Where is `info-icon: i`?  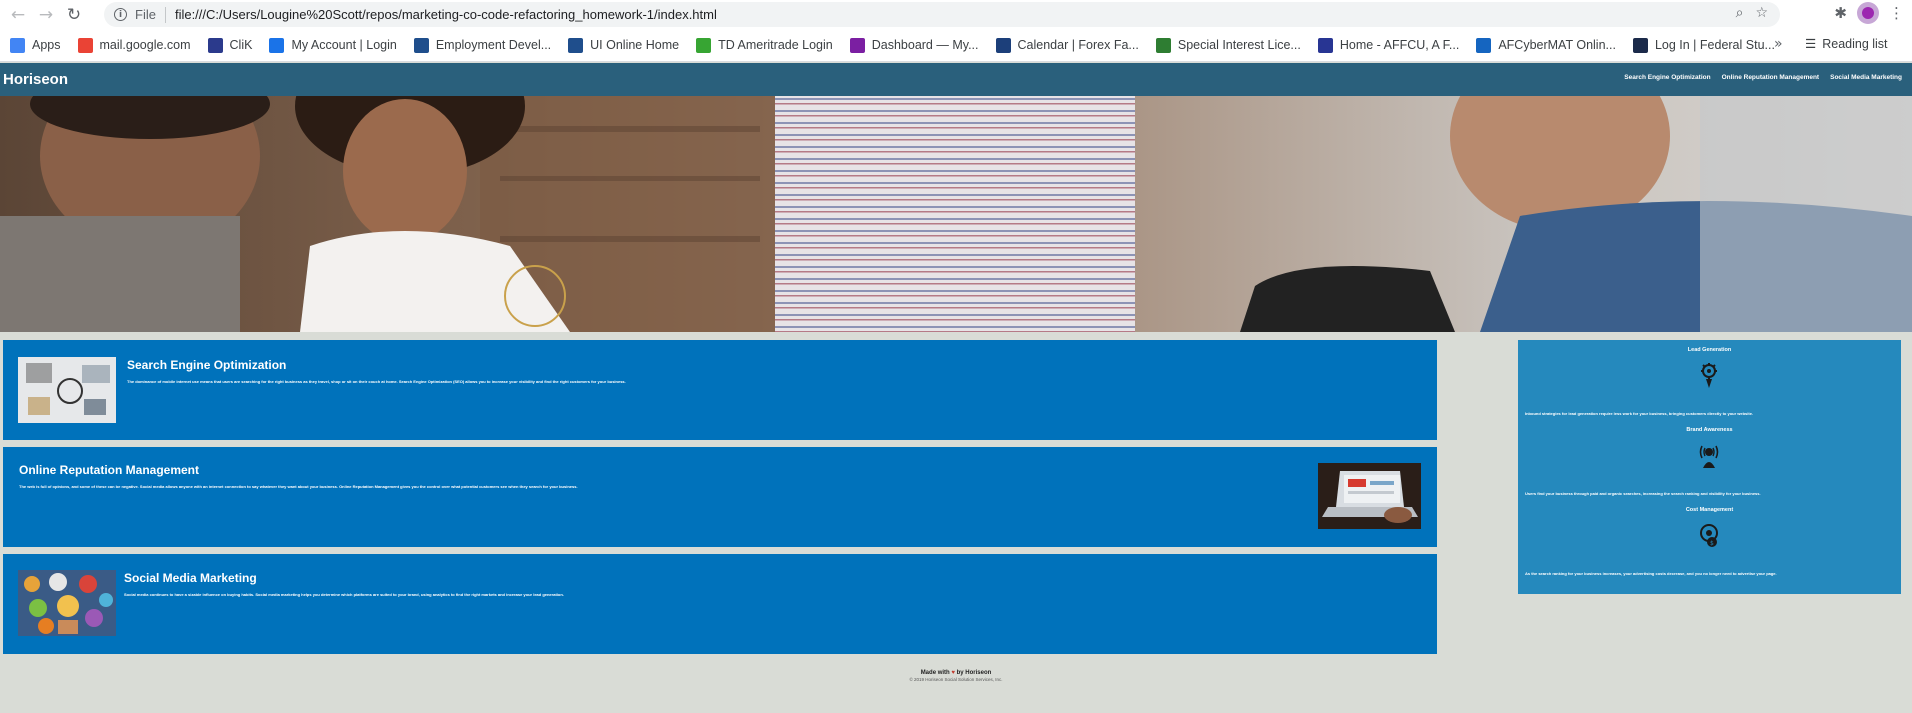 info-icon: i is located at coordinates (120, 14).